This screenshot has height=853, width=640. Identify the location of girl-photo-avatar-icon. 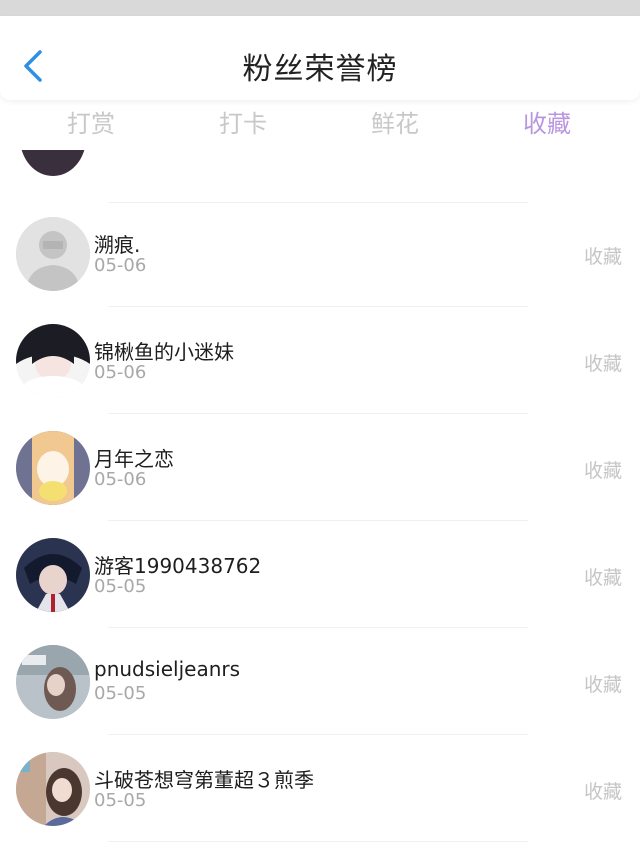
(53, 789).